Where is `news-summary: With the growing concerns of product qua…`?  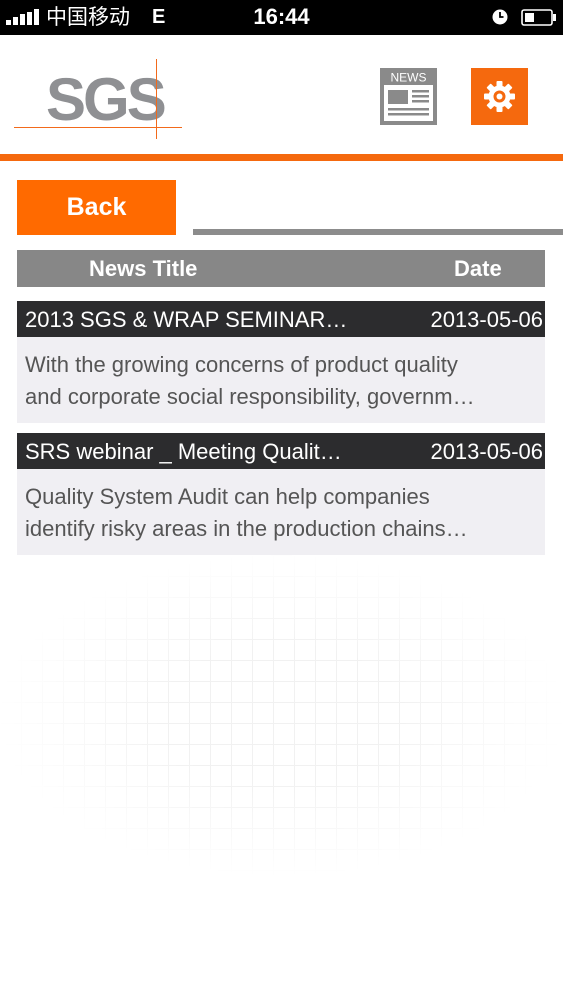
news-summary: With the growing concerns of product qua… is located at coordinates (281, 380).